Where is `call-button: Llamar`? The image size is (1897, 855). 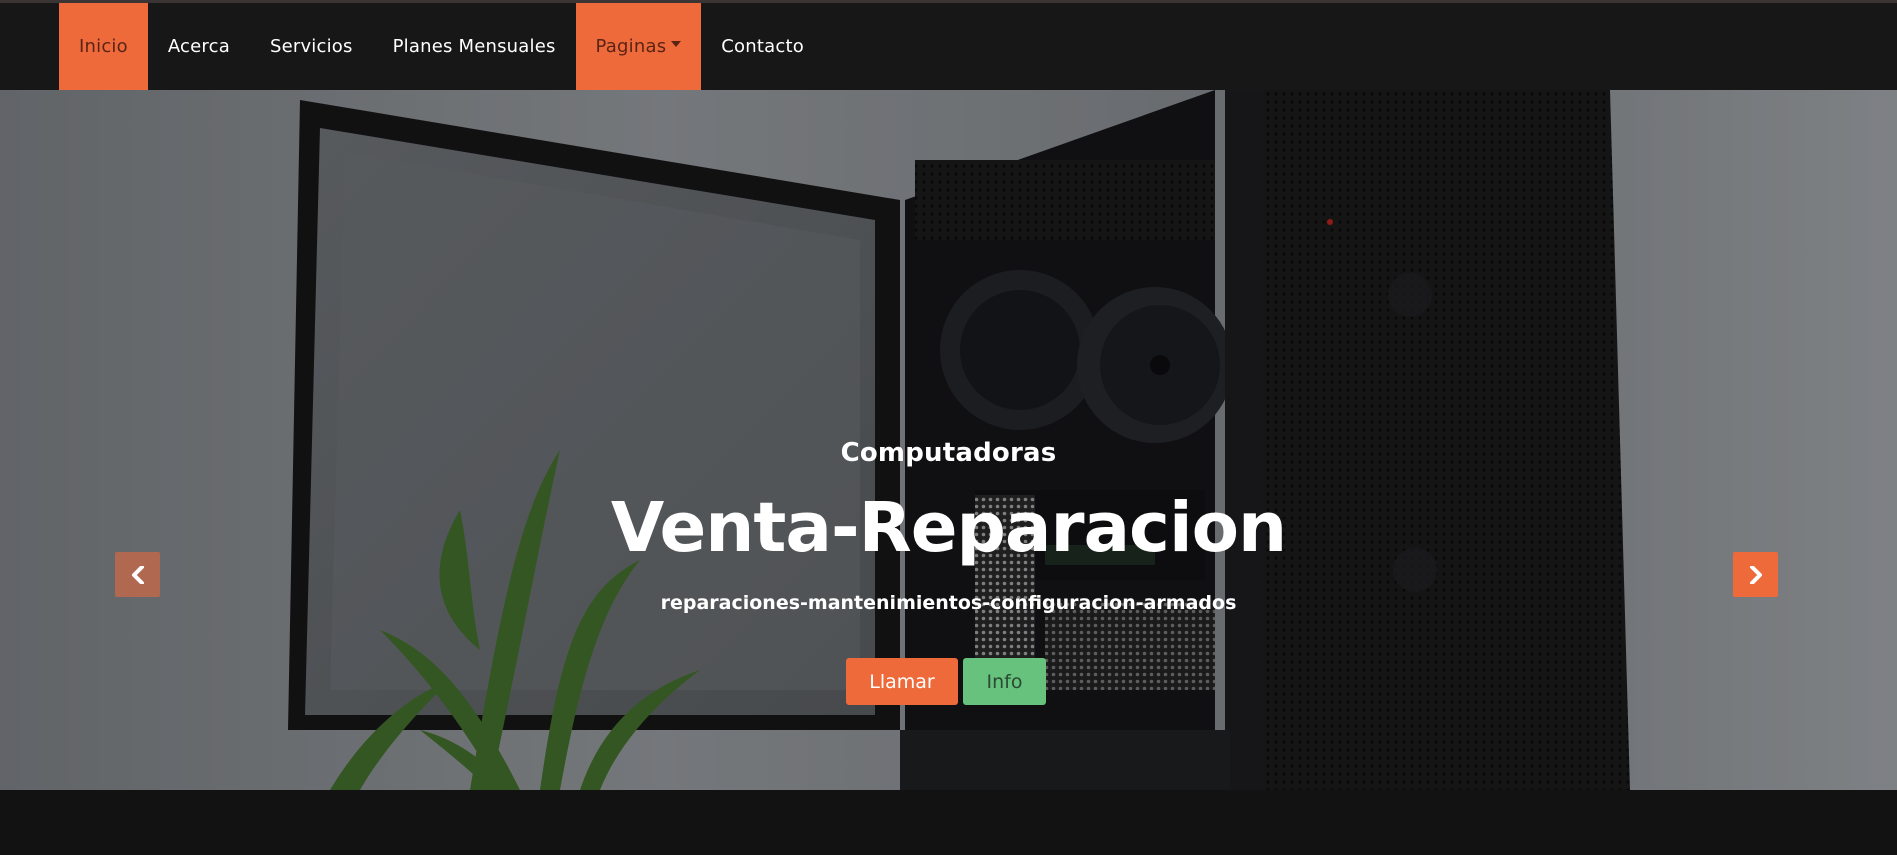
call-button: Llamar is located at coordinates (902, 681).